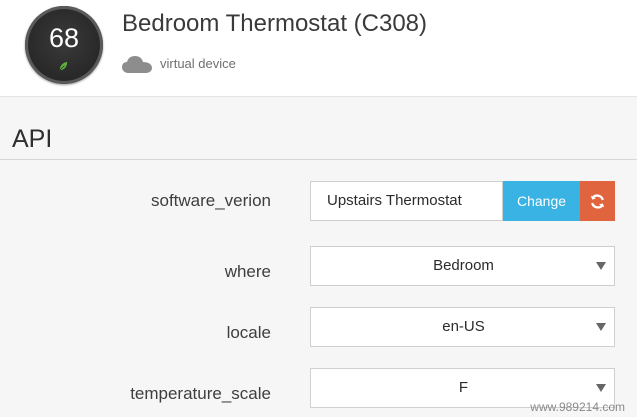 This screenshot has height=417, width=637. Describe the element at coordinates (577, 407) in the screenshot. I see `watermark: www.989214.com` at that location.